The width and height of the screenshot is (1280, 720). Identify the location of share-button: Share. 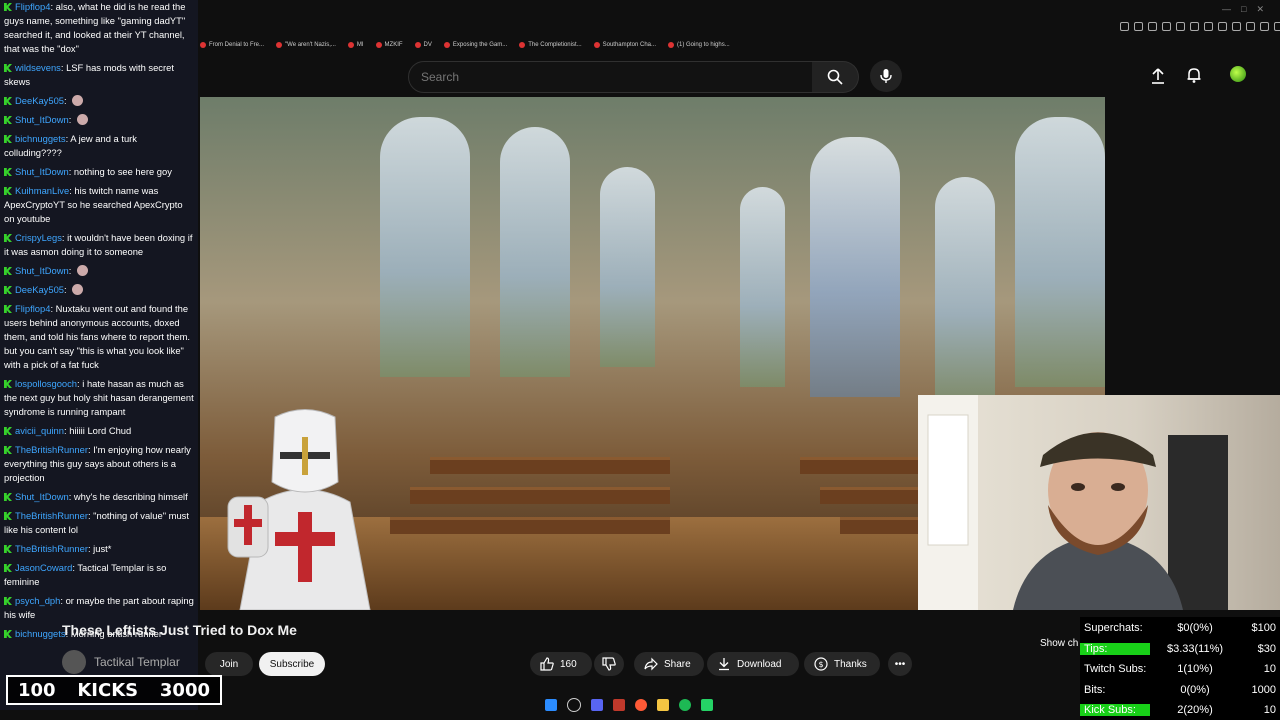
(669, 664).